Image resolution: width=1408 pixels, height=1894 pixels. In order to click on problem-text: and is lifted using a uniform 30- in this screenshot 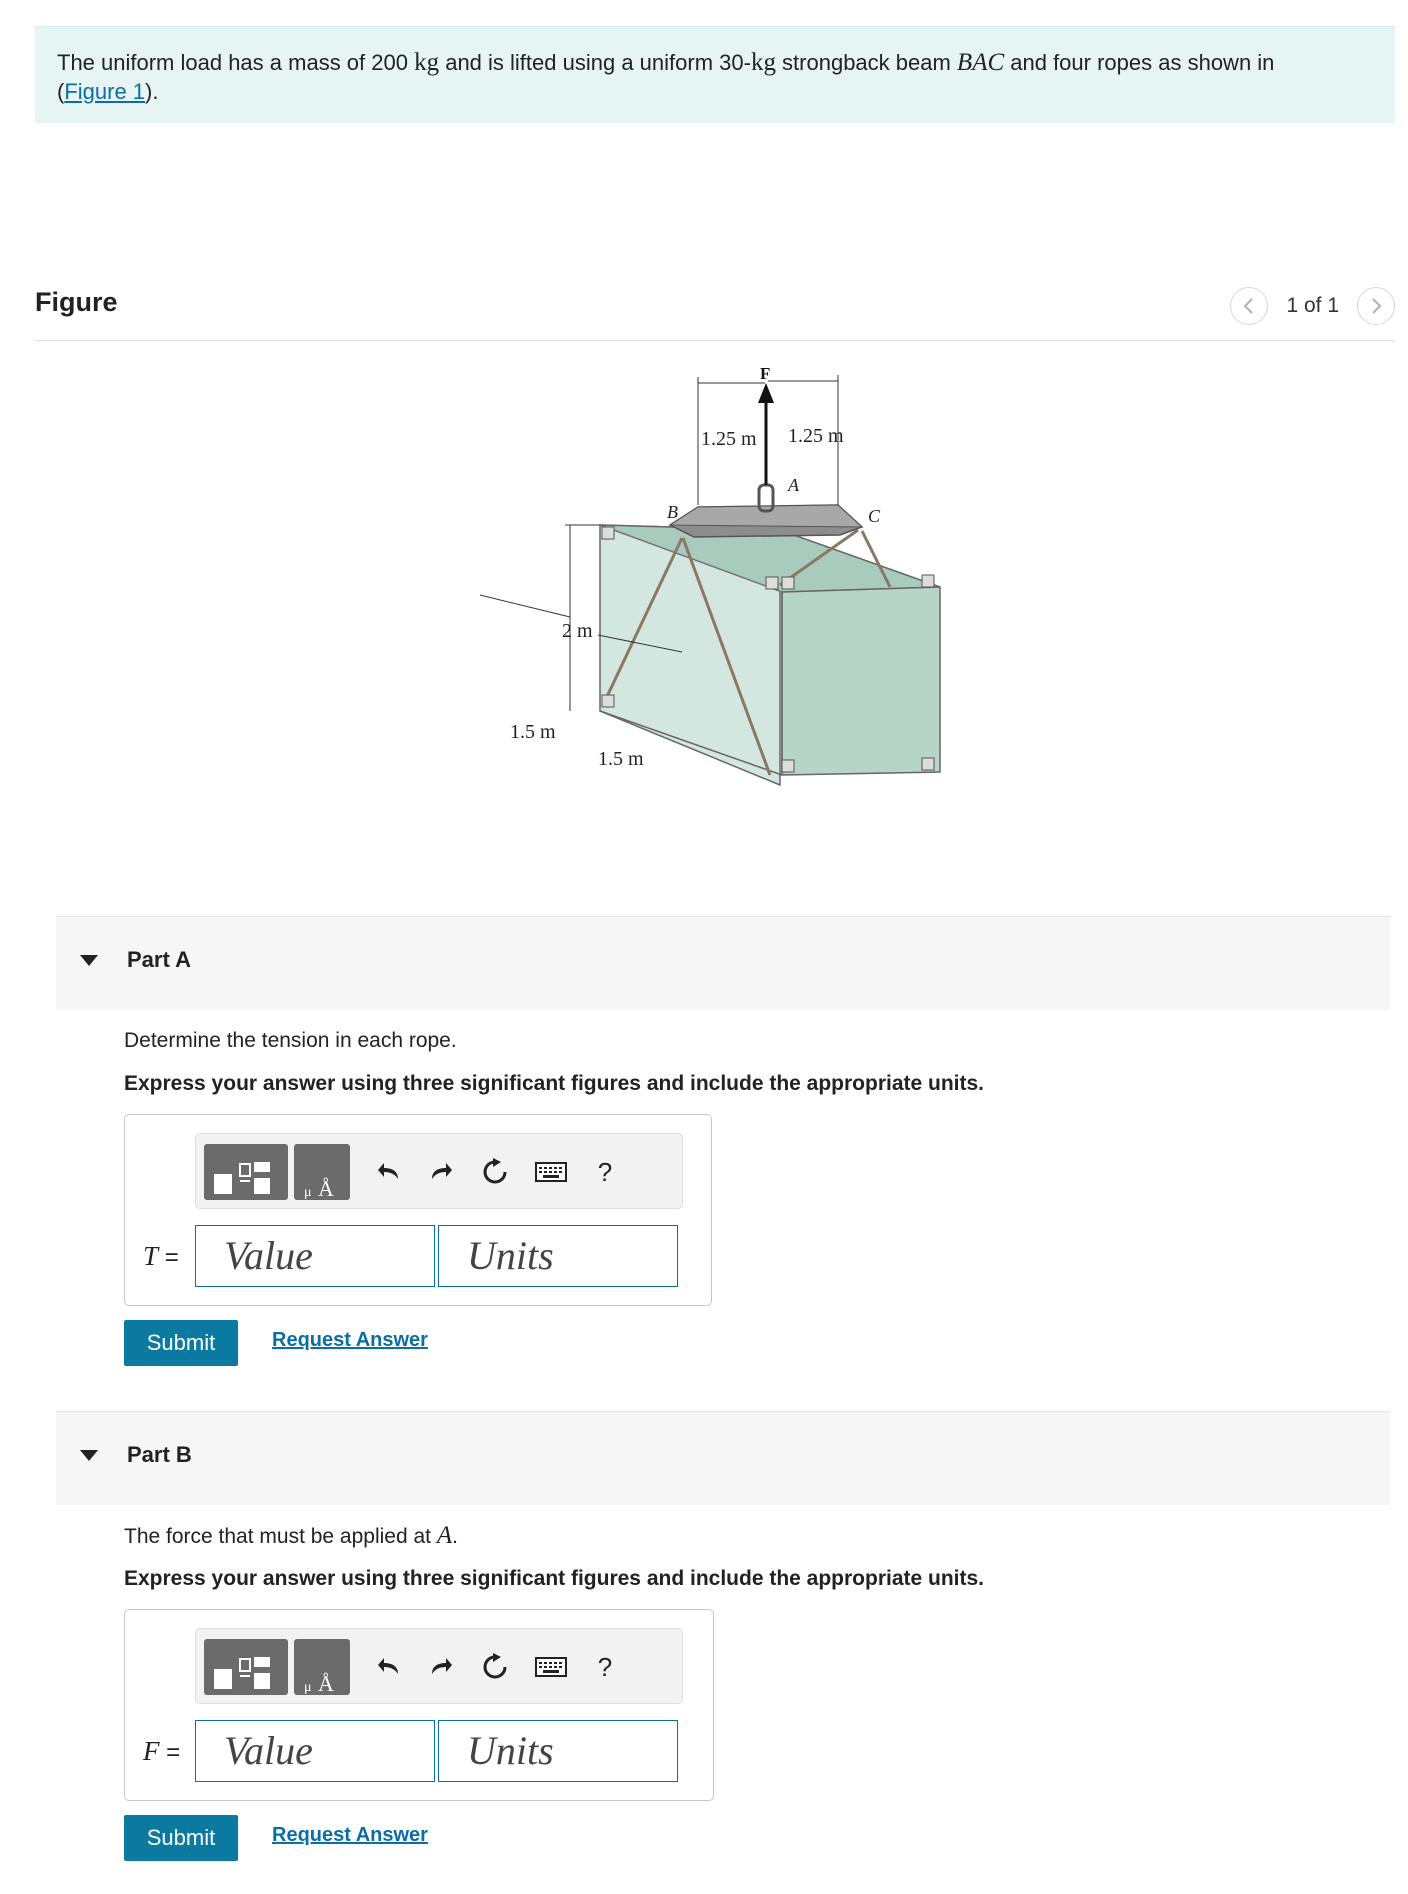, I will do `click(595, 62)`.